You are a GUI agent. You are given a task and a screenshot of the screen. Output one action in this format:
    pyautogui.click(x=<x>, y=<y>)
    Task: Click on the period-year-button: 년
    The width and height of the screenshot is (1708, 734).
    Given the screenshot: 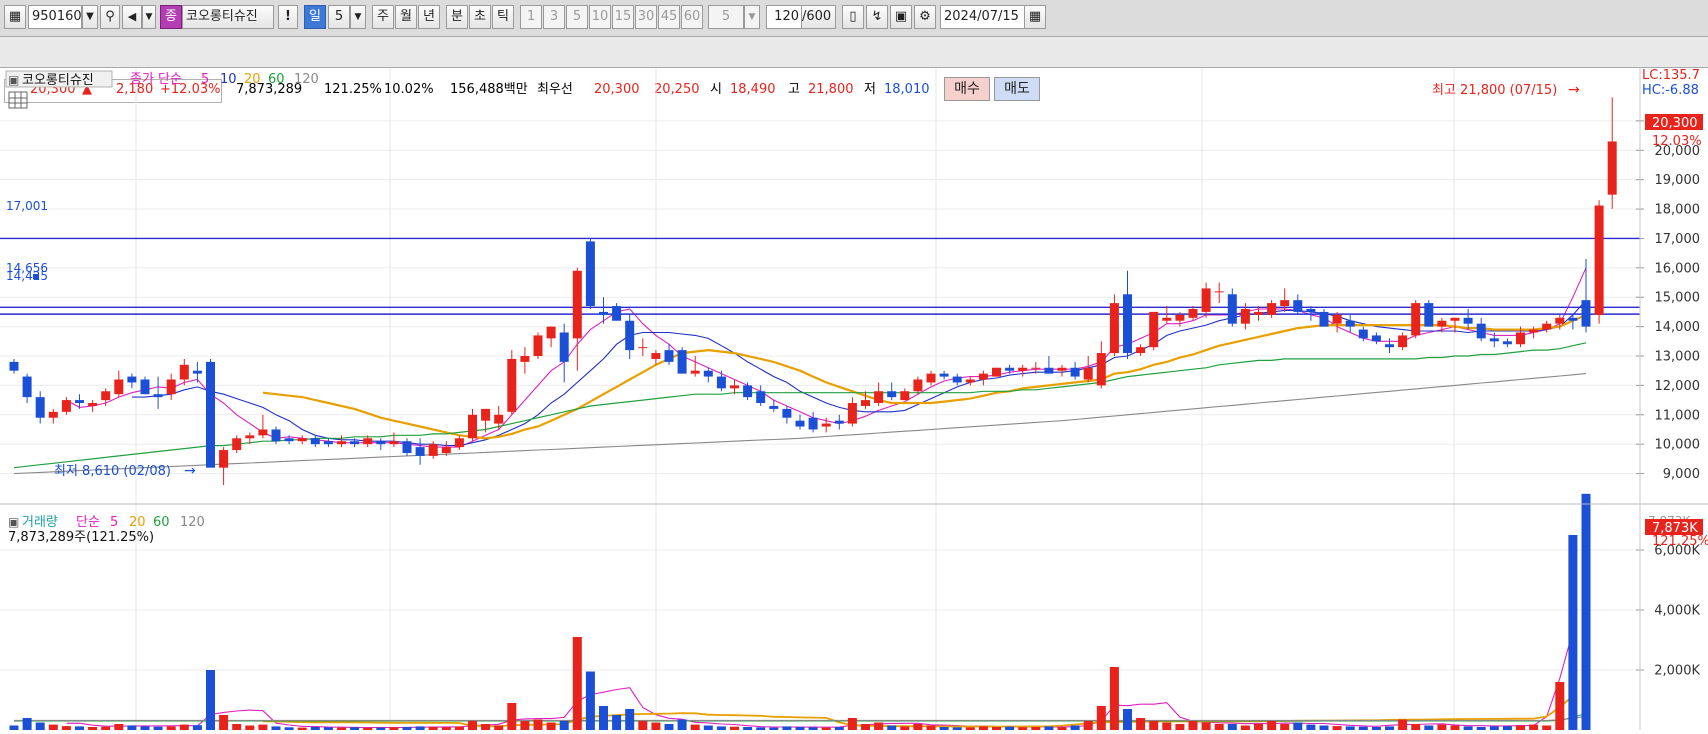 What is the action you would take?
    pyautogui.click(x=429, y=17)
    